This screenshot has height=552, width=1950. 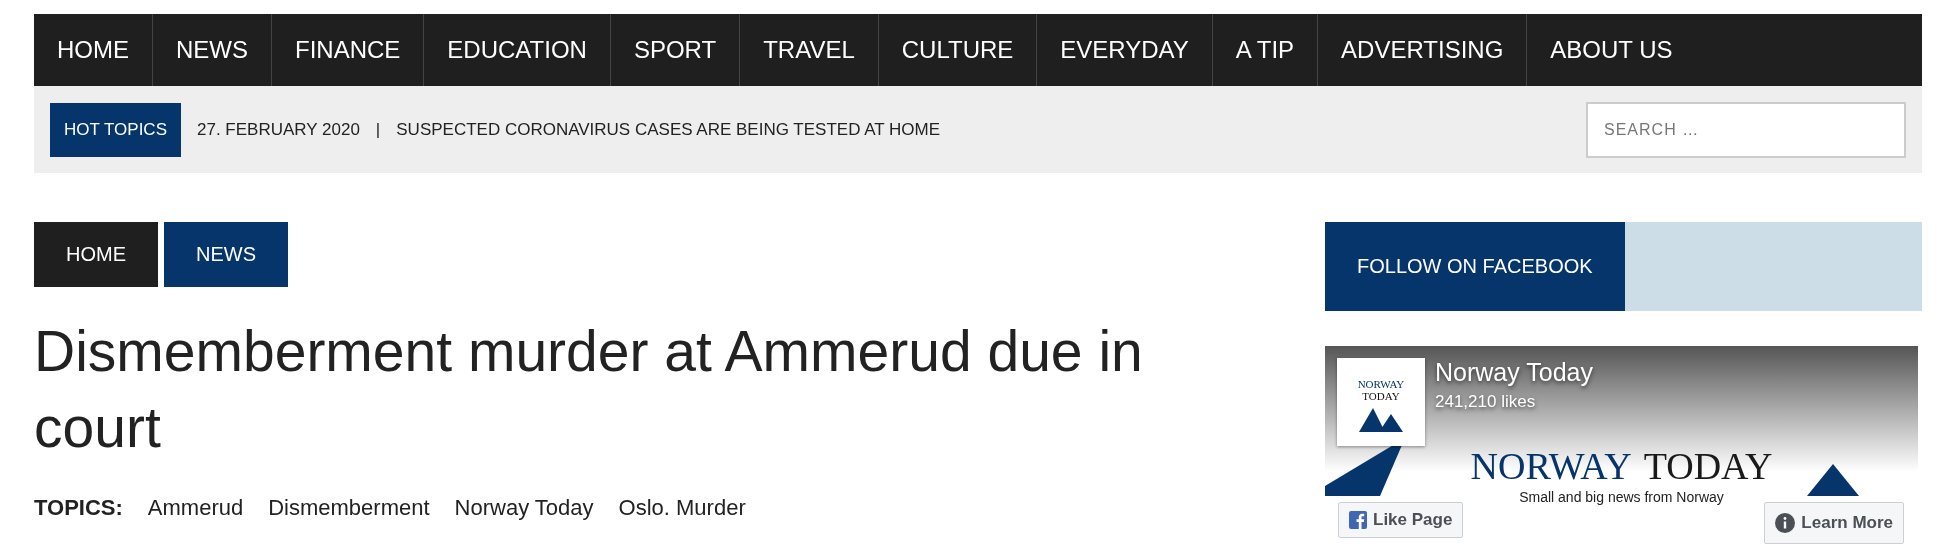 I want to click on nav-link: ABOUT US, so click(x=1611, y=50).